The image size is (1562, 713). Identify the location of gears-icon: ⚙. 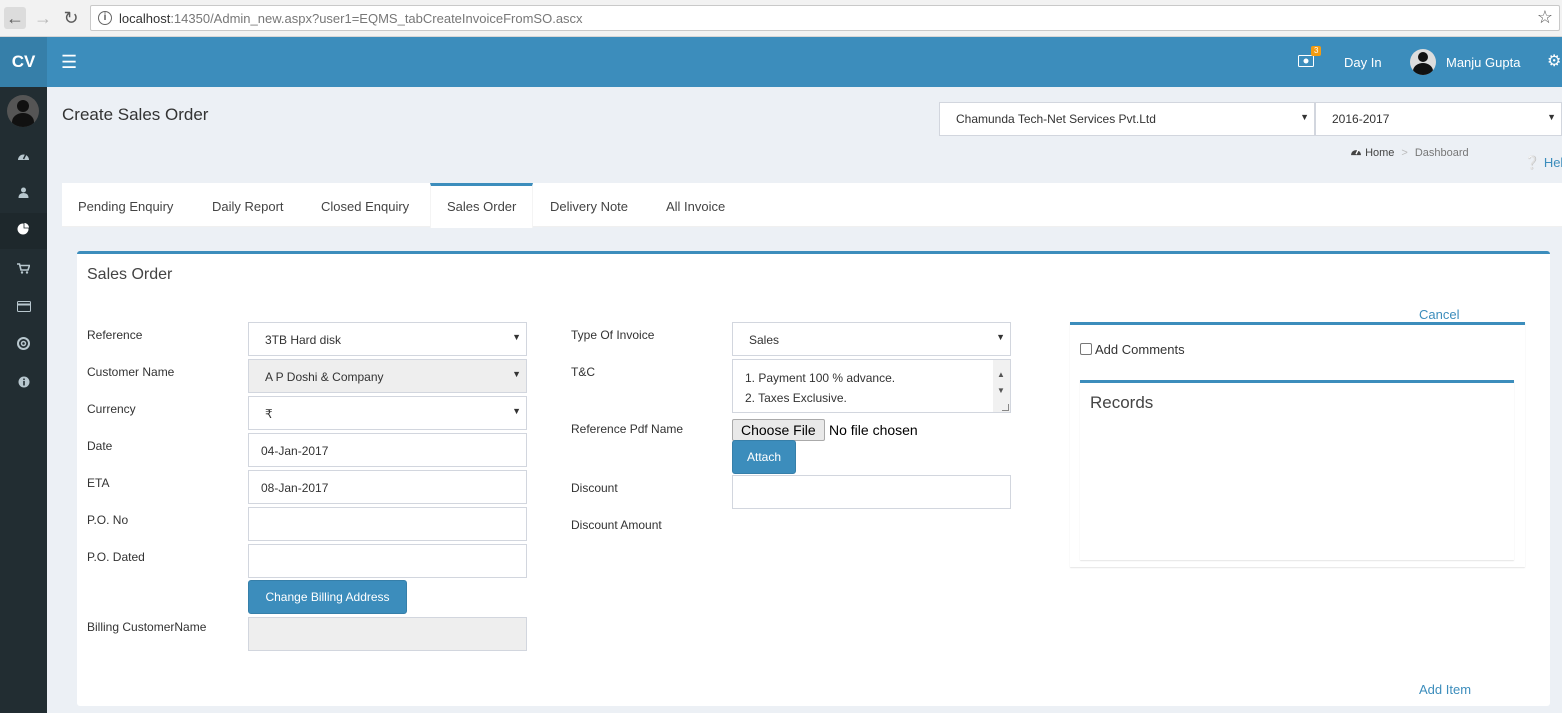
(1554, 61).